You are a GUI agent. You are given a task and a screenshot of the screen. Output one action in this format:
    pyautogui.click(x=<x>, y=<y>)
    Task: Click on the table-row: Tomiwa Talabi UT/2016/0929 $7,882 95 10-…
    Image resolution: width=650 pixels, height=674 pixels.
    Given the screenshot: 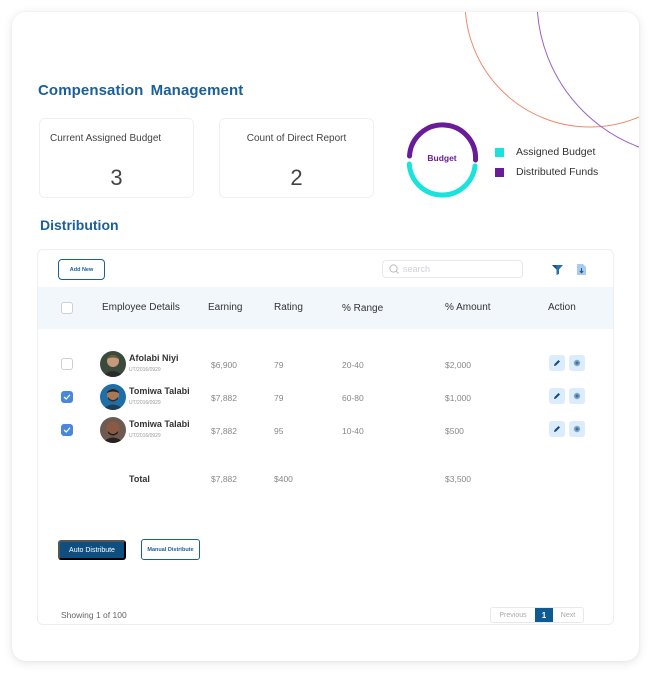 What is the action you would take?
    pyautogui.click(x=325, y=430)
    